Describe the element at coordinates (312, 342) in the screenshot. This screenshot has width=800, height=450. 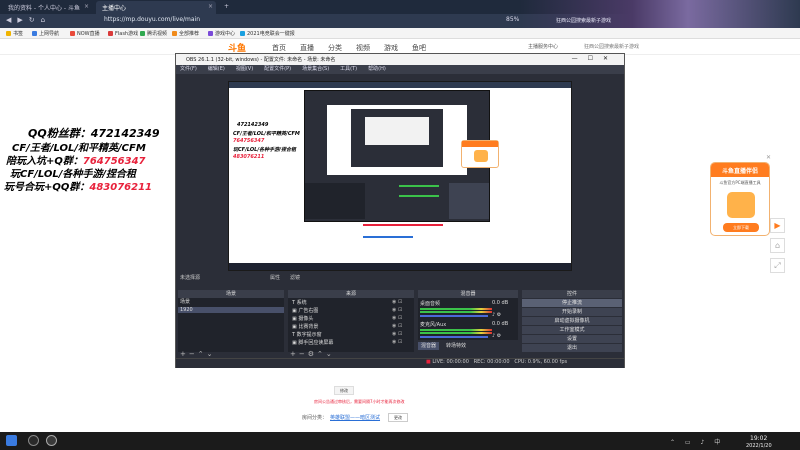
I see `source-item: ▣ 脚手回应读屏幕` at that location.